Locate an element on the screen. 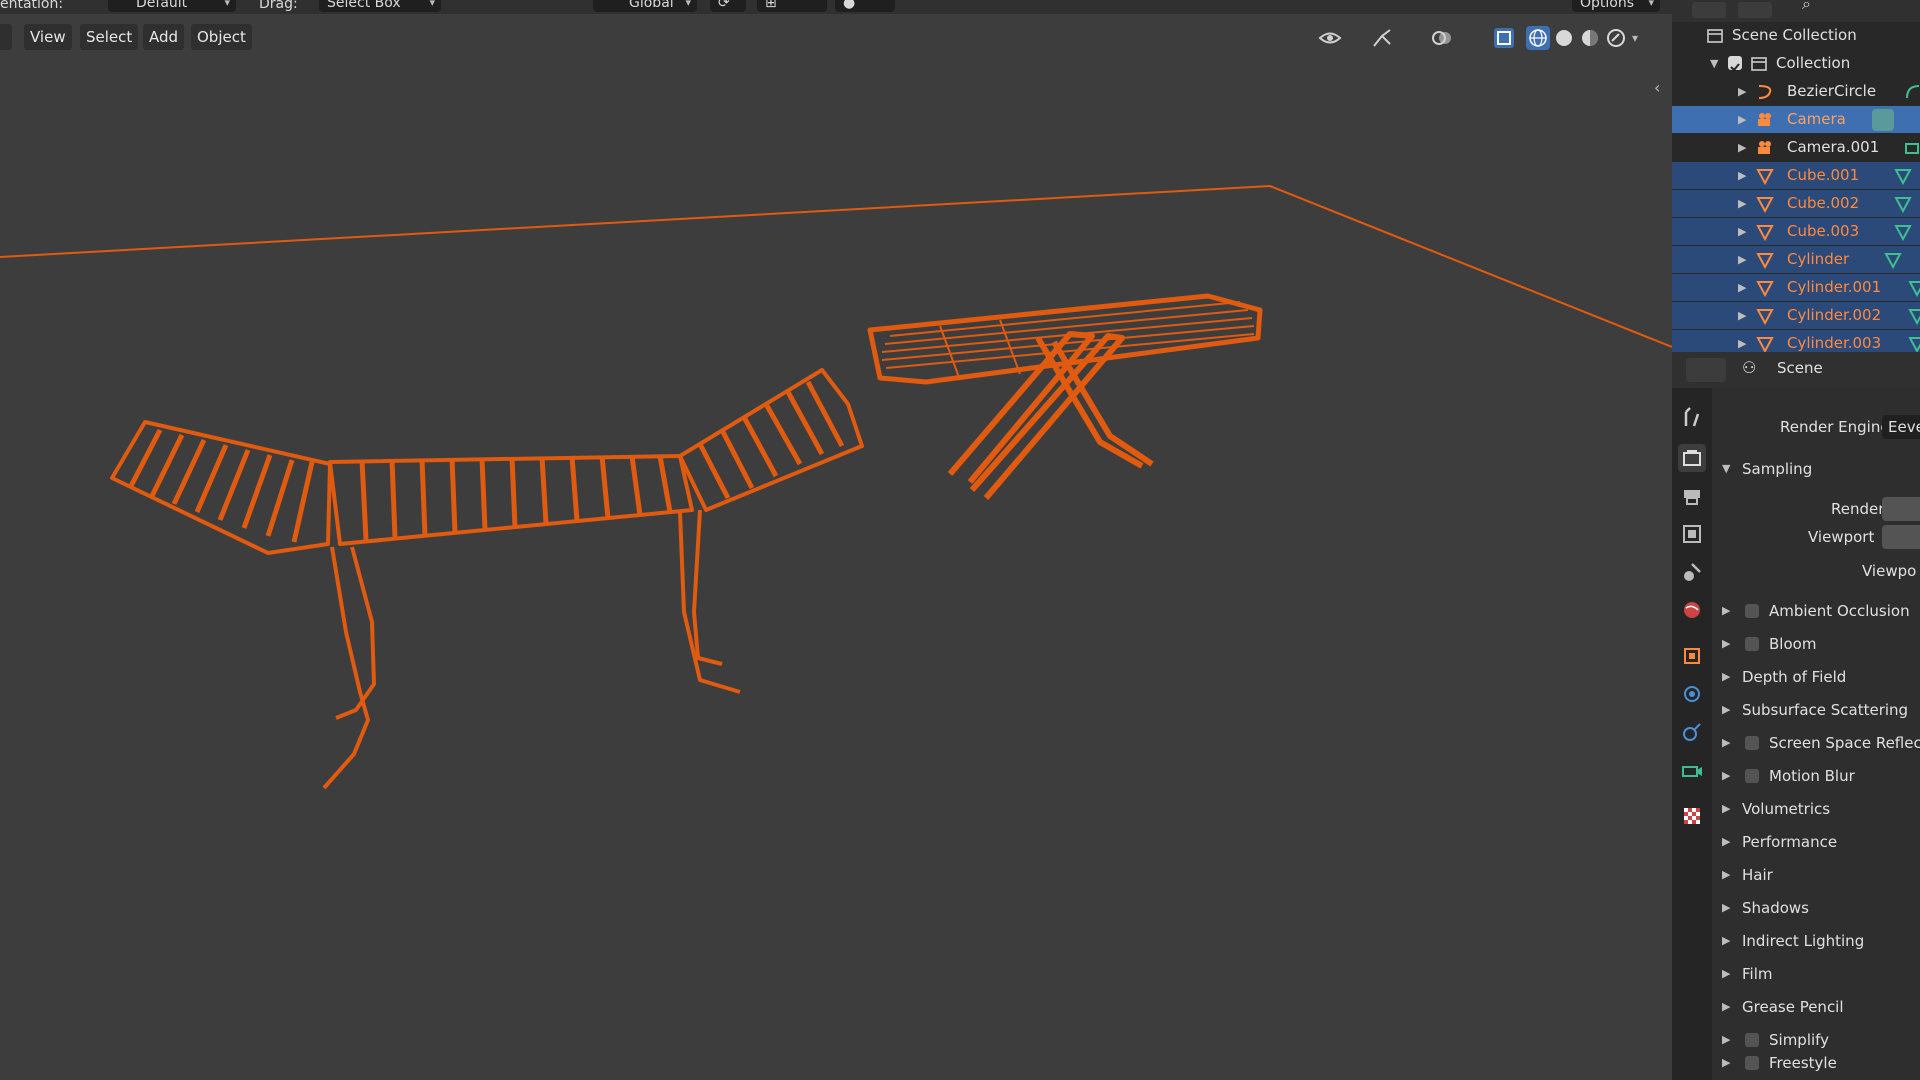 The image size is (1920, 1080). display-mode-icon is located at coordinates (1755, 10).